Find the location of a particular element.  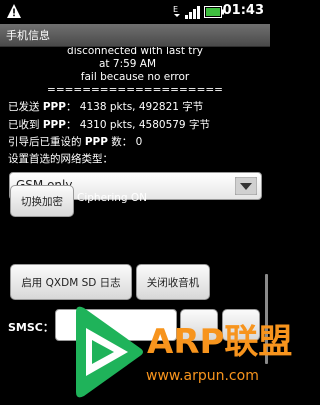

ppp-sent-label: 已发送 is located at coordinates (25, 107).